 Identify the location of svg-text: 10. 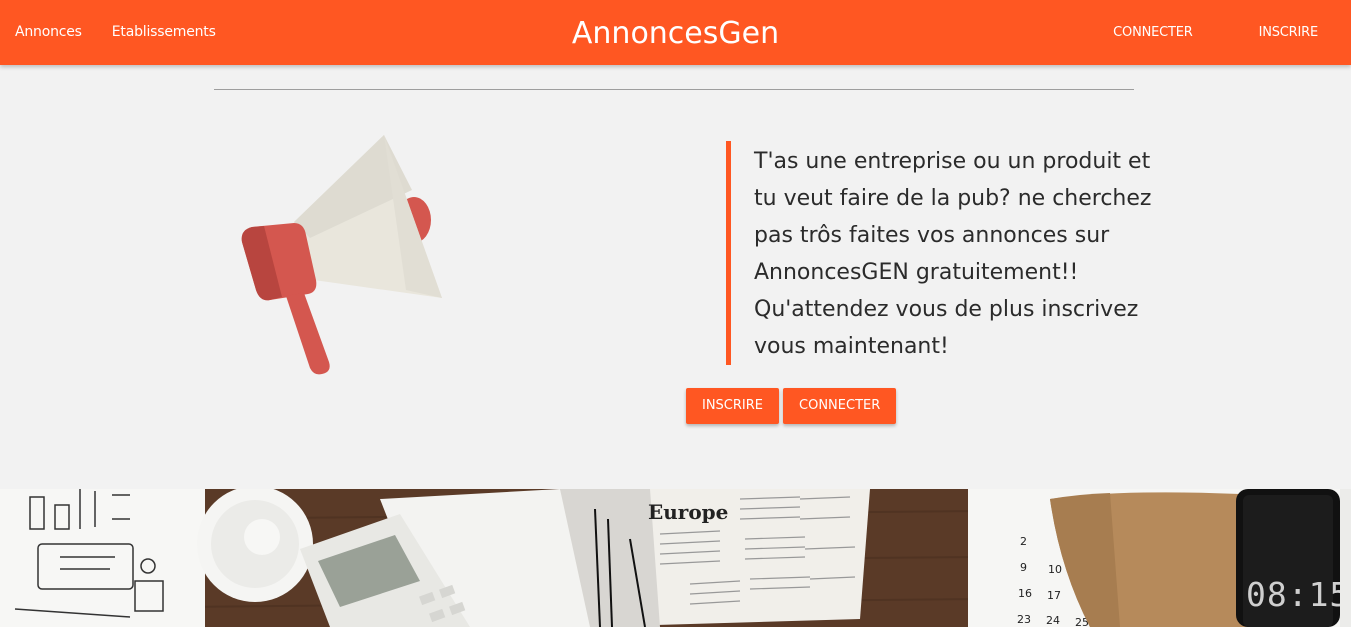
(1055, 569).